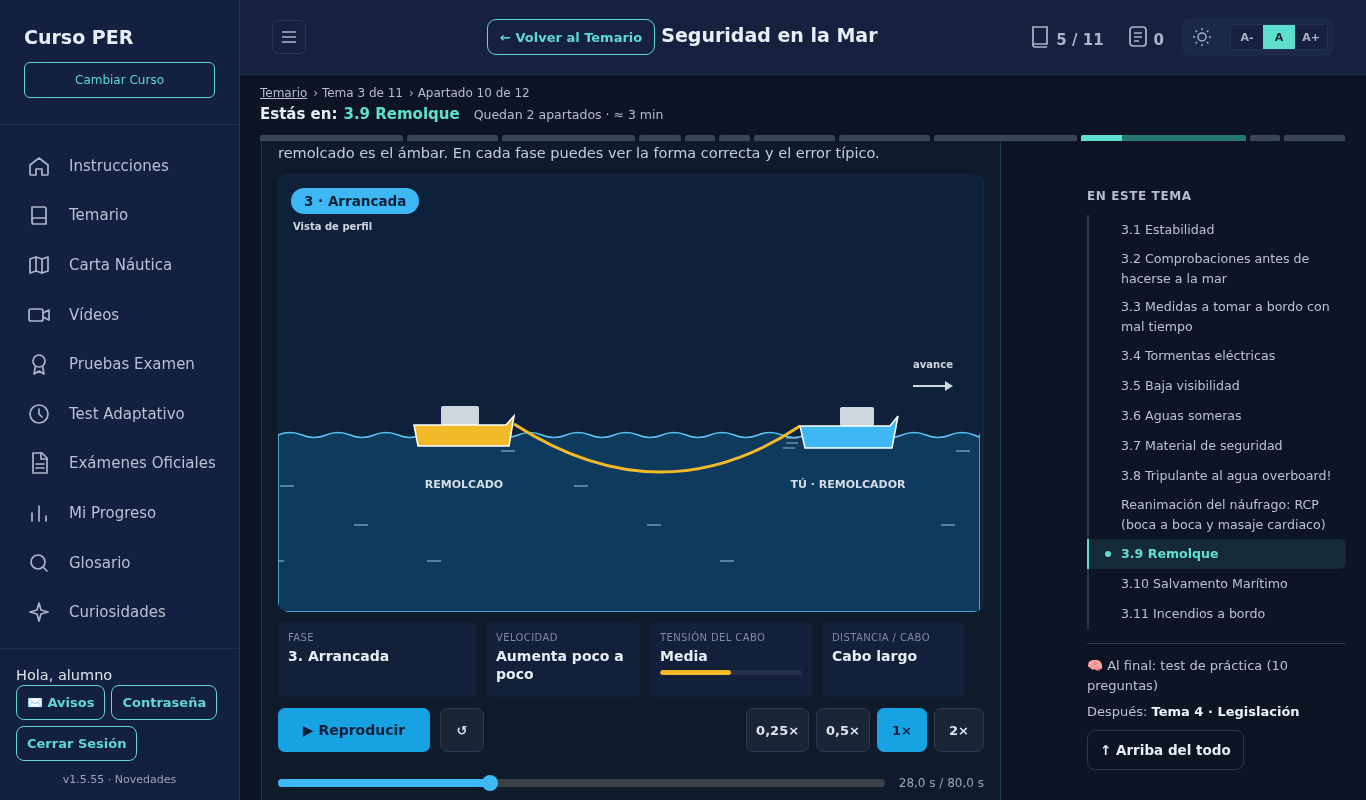 This screenshot has width=1366, height=800. What do you see at coordinates (684, 656) in the screenshot?
I see `stat-value: Media` at bounding box center [684, 656].